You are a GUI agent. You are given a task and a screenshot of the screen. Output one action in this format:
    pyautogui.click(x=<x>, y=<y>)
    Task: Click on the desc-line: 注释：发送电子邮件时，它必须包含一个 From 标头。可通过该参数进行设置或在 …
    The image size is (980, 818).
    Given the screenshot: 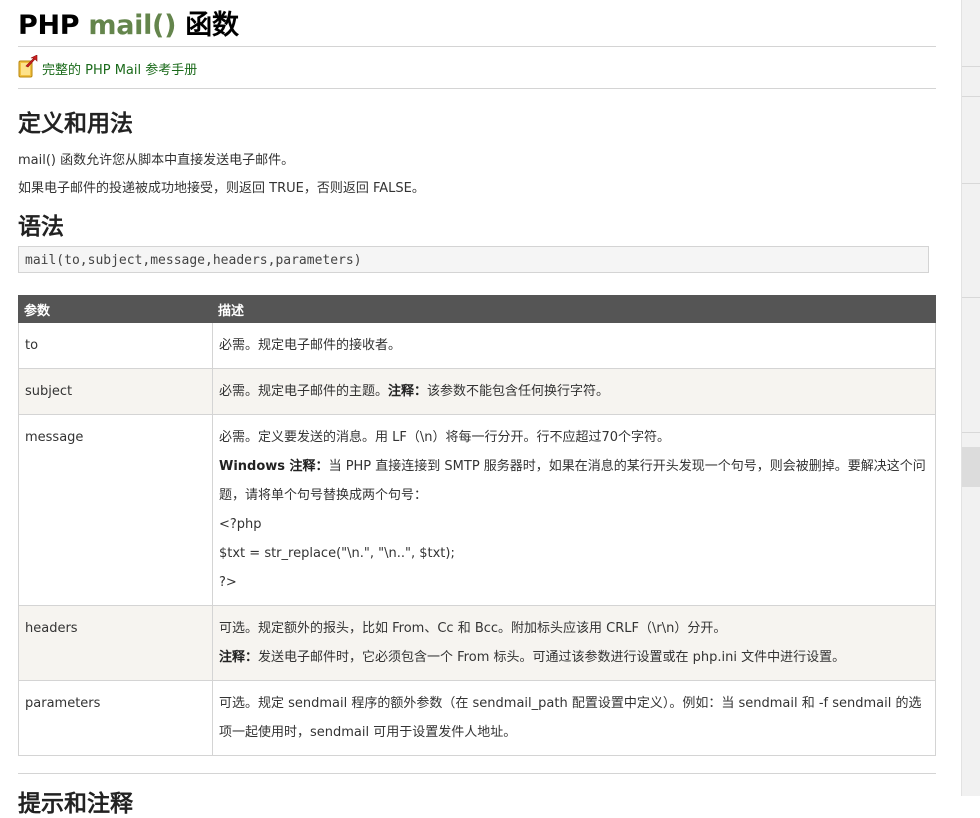 What is the action you would take?
    pyautogui.click(x=574, y=657)
    